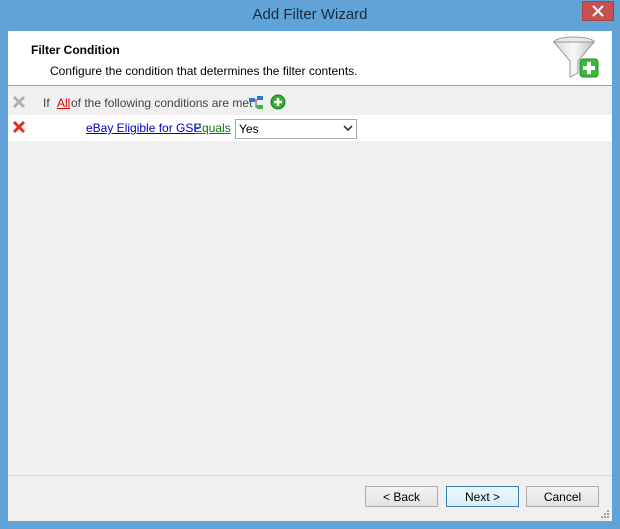 This screenshot has width=620, height=529. What do you see at coordinates (46, 103) in the screenshot?
I see `if-label: If` at bounding box center [46, 103].